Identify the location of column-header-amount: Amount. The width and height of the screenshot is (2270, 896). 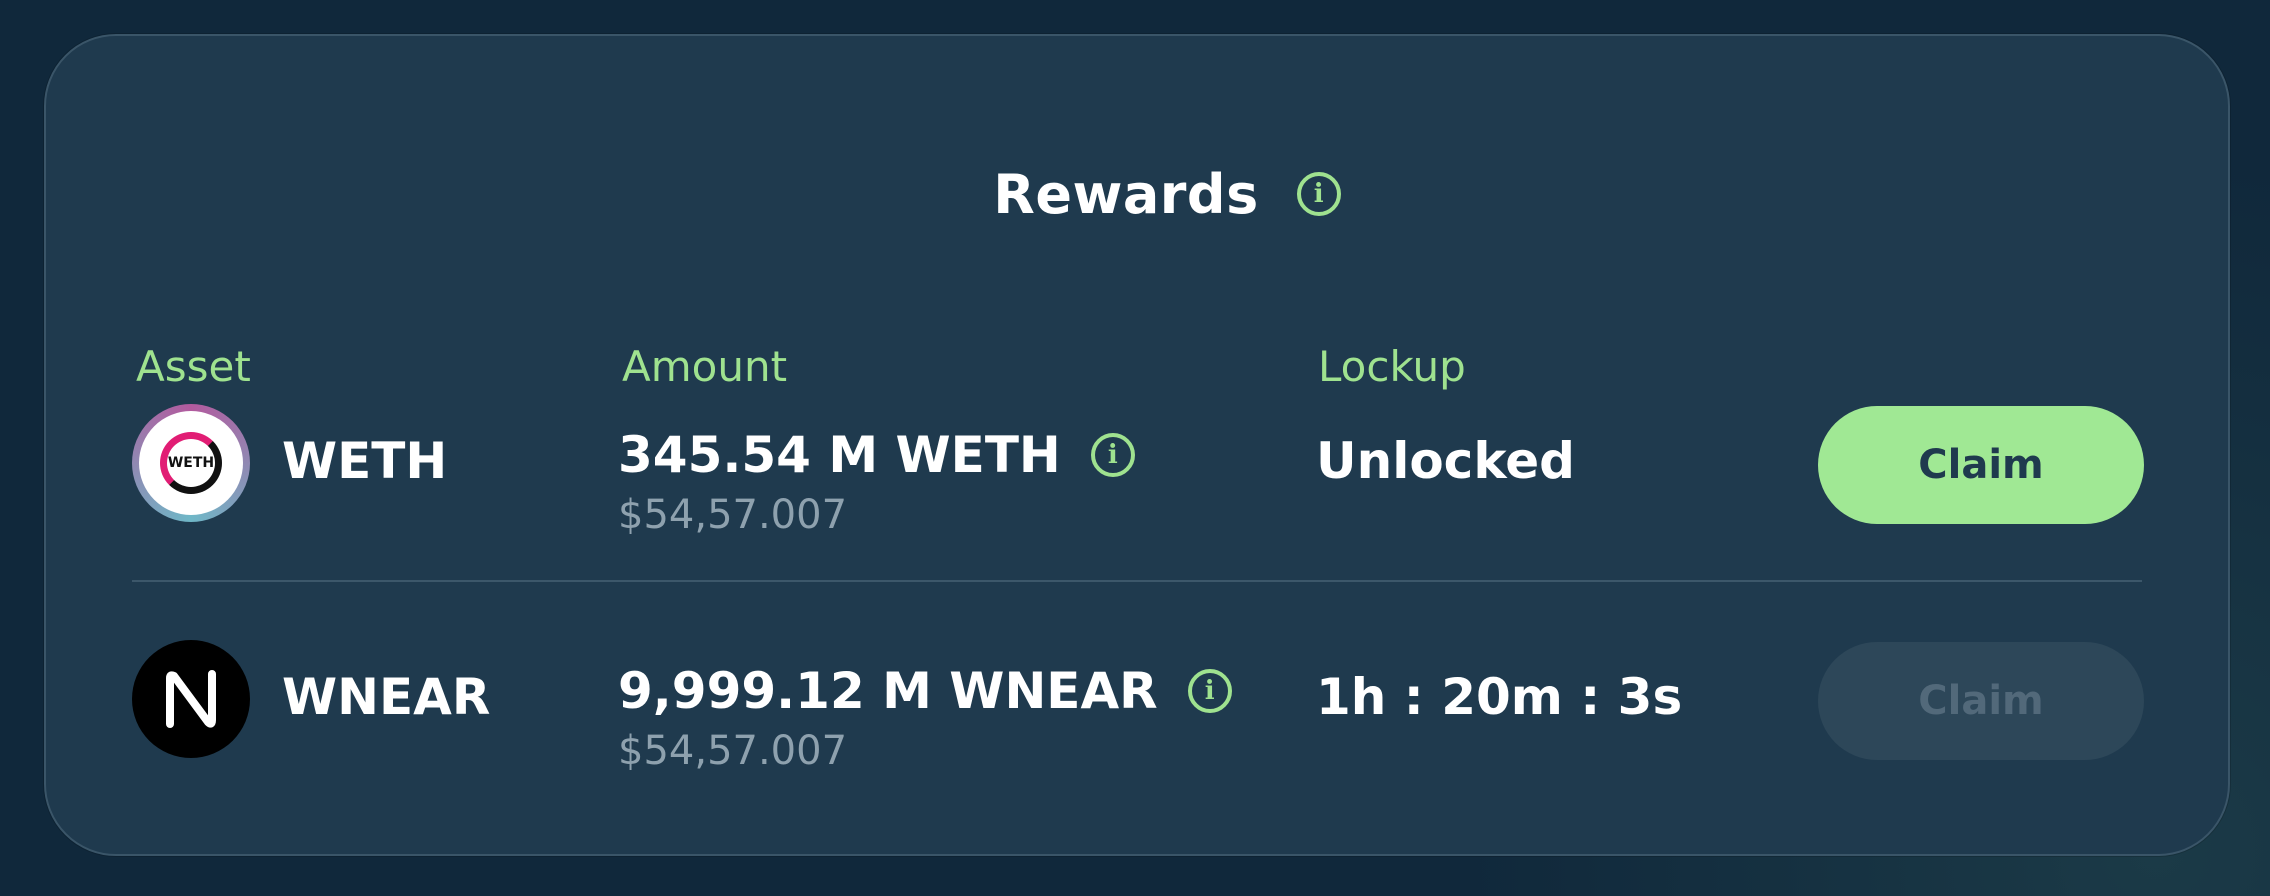
(705, 366).